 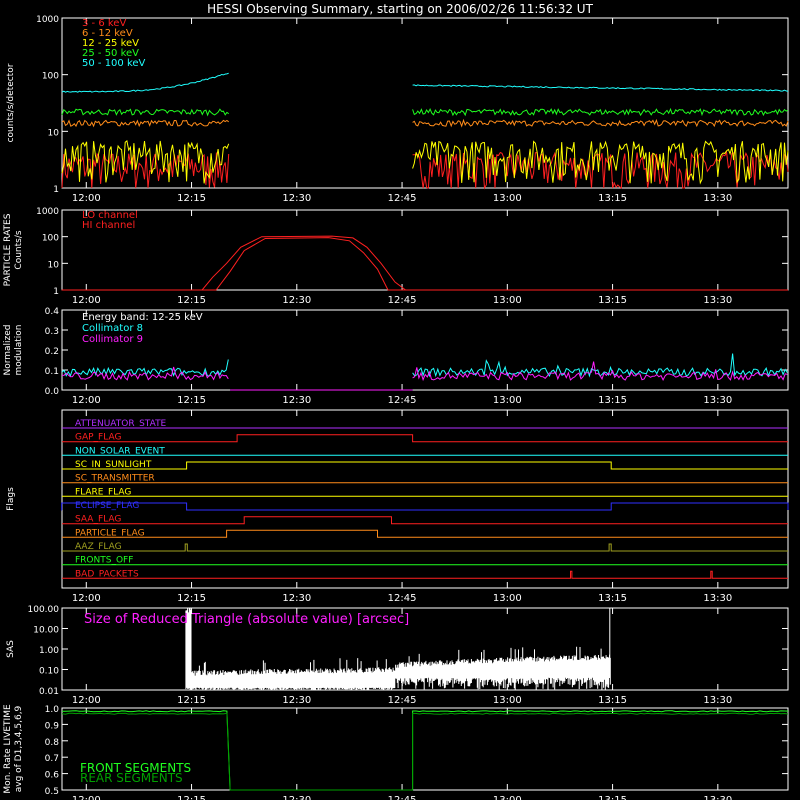 What do you see at coordinates (86, 400) in the screenshot?
I see `panel-2-xtick-label: 12:00` at bounding box center [86, 400].